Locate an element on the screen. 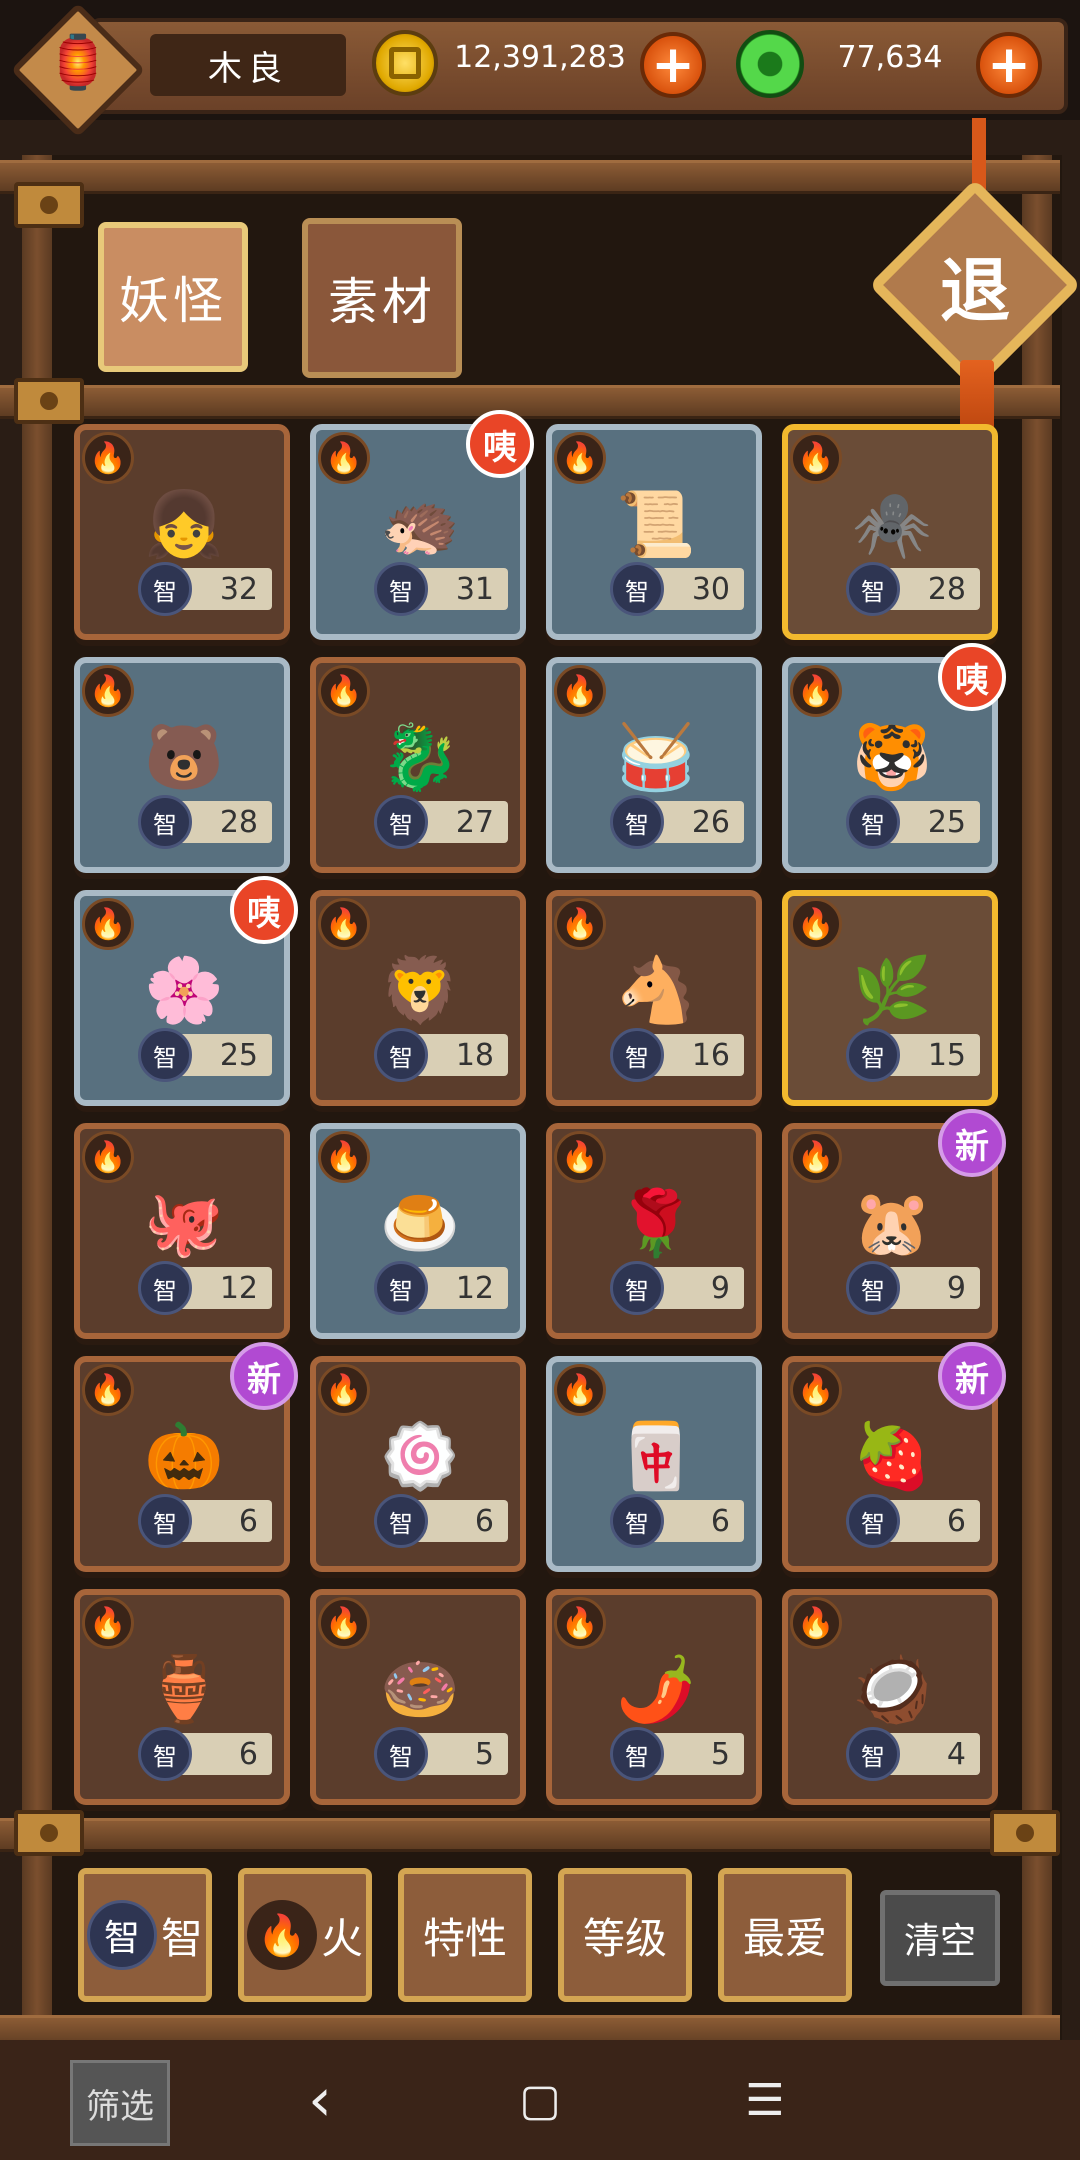  monster-card: 🔥 🐙 12 智 is located at coordinates (182, 1231).